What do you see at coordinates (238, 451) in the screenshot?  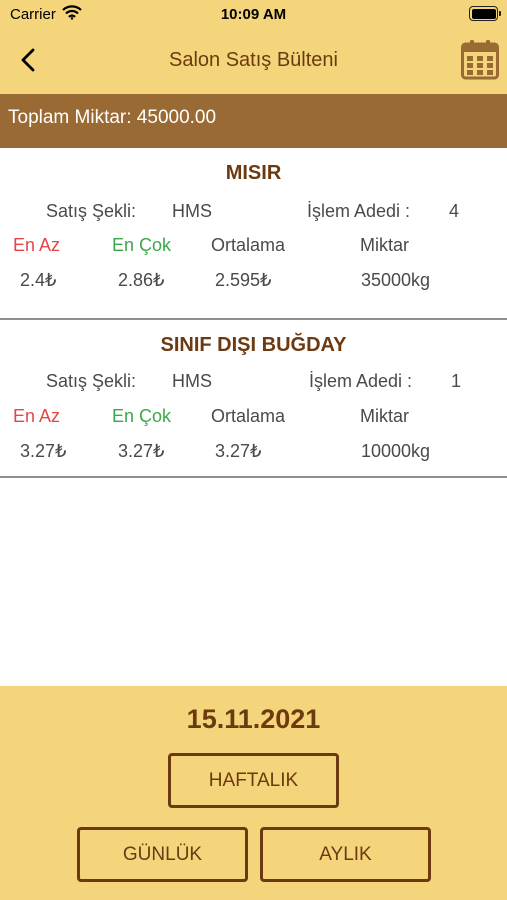 I see `average-value: 3.27₺` at bounding box center [238, 451].